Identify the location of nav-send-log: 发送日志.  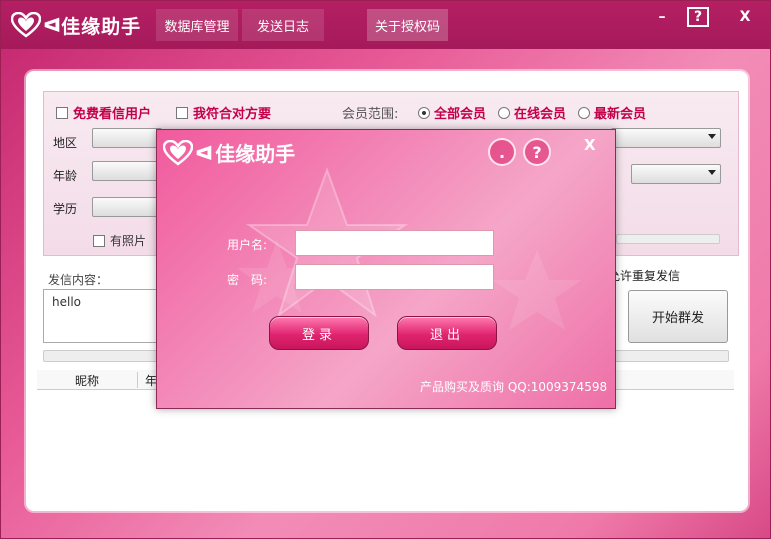
(283, 25).